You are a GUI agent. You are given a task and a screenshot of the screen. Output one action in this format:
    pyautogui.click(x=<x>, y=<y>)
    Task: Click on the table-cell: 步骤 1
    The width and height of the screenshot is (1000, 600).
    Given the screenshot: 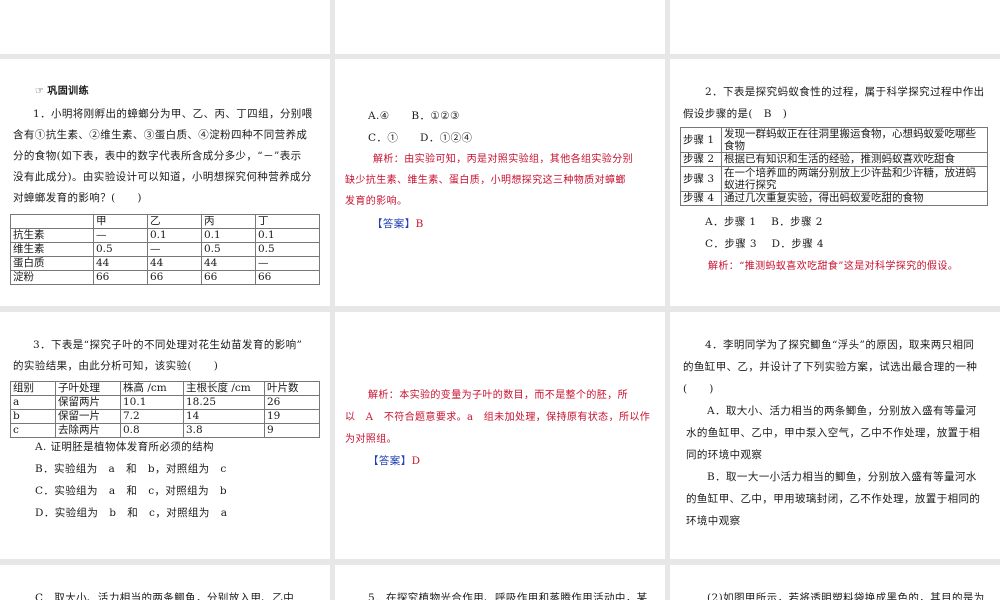 What is the action you would take?
    pyautogui.click(x=701, y=140)
    